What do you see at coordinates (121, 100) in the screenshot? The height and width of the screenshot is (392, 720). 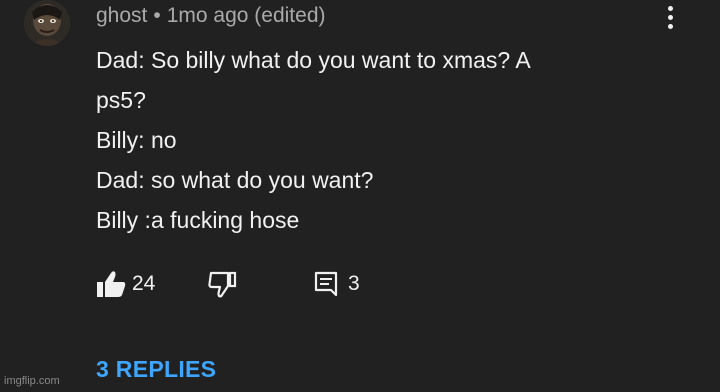 I see `comment-line: ps5?` at bounding box center [121, 100].